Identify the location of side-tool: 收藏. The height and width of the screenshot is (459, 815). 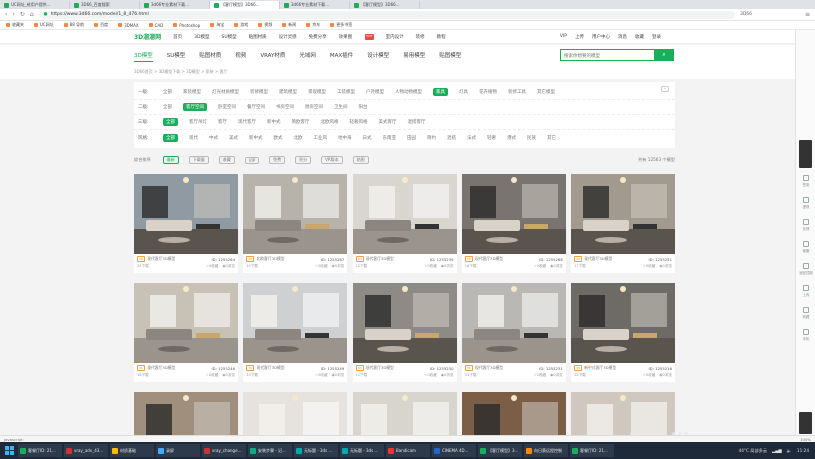
(806, 313).